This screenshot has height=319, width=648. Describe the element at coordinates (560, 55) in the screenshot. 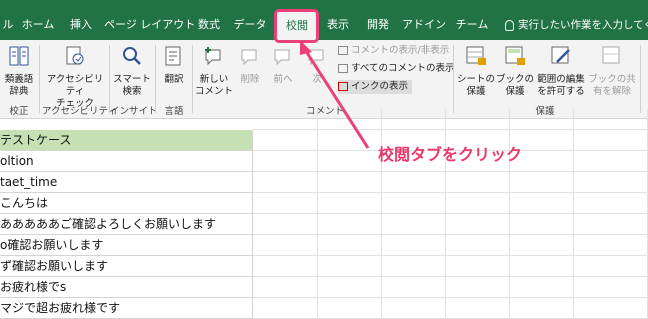

I see `edit-ranges-icon` at that location.